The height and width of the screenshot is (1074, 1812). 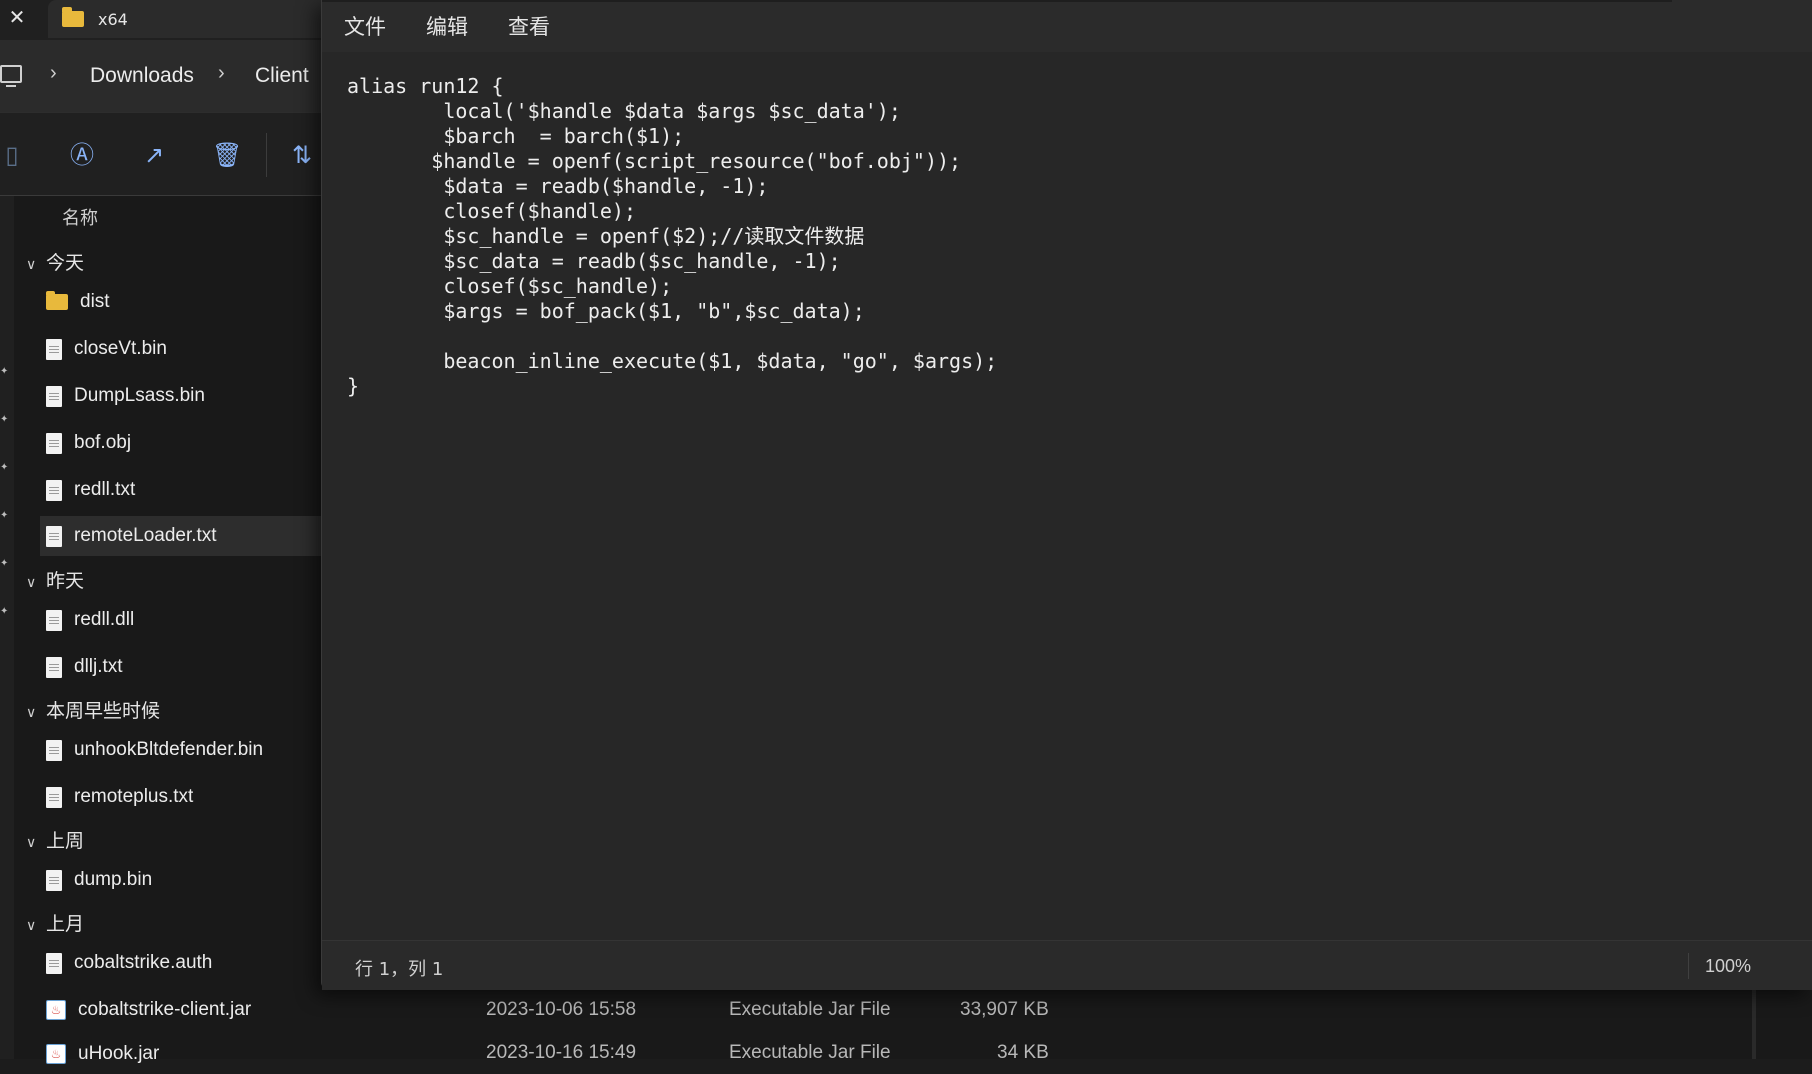 I want to click on group-label: 上月, so click(x=65, y=924).